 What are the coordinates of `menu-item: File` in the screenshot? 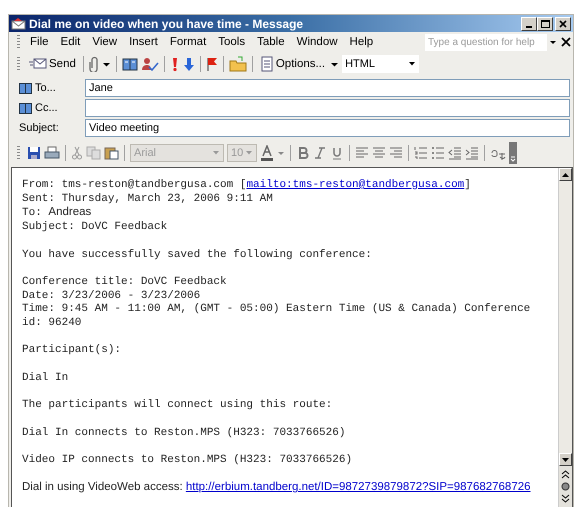 It's located at (39, 42).